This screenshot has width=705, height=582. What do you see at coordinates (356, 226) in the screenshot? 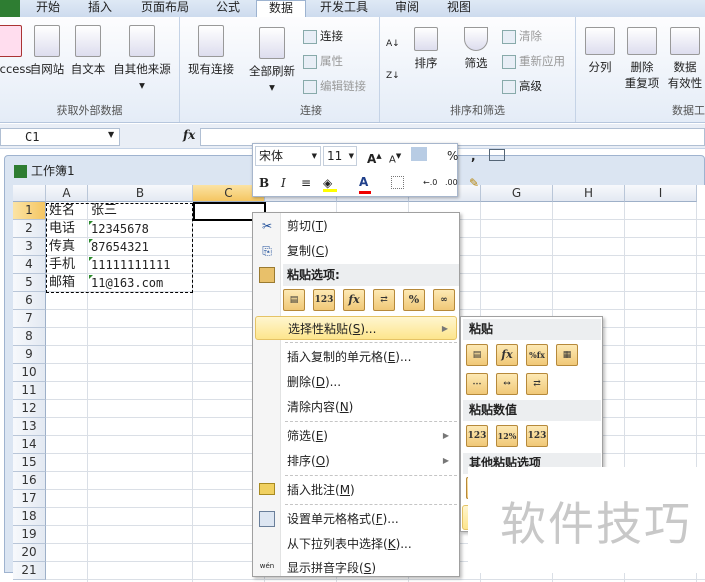
I see `menu-item-cut: ✂ 剪切(T)` at bounding box center [356, 226].